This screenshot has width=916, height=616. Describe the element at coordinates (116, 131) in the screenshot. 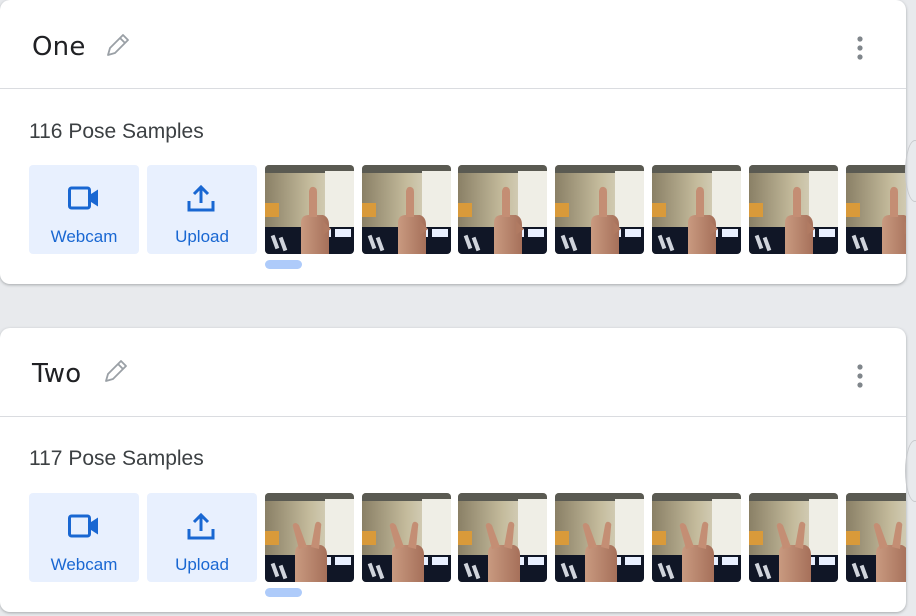

I see `samples-count: 116 Pose Samples` at that location.